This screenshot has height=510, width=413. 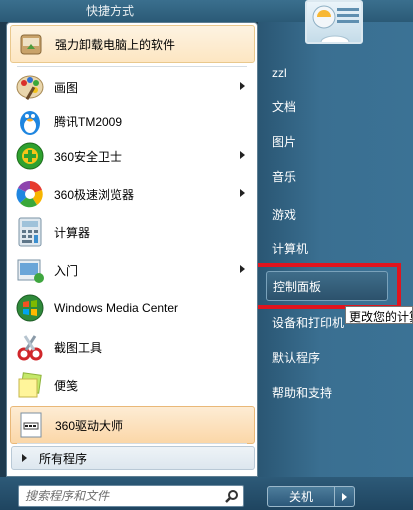 I want to click on calculator-icon, so click(x=30, y=232).